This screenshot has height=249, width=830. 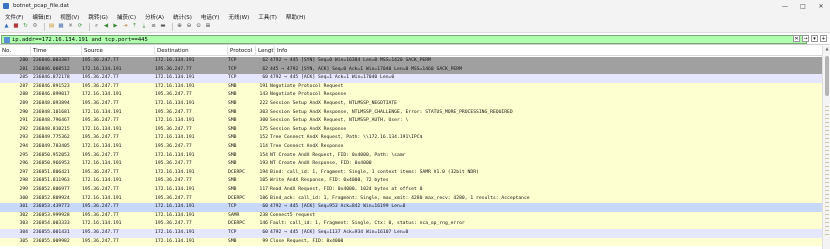 I want to click on options-icon: ⚙, so click(x=35, y=27).